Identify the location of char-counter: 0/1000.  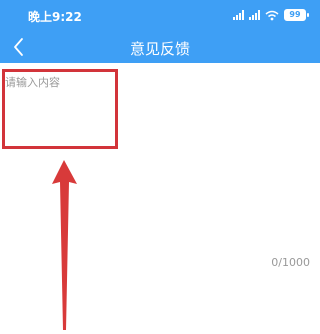
(290, 262).